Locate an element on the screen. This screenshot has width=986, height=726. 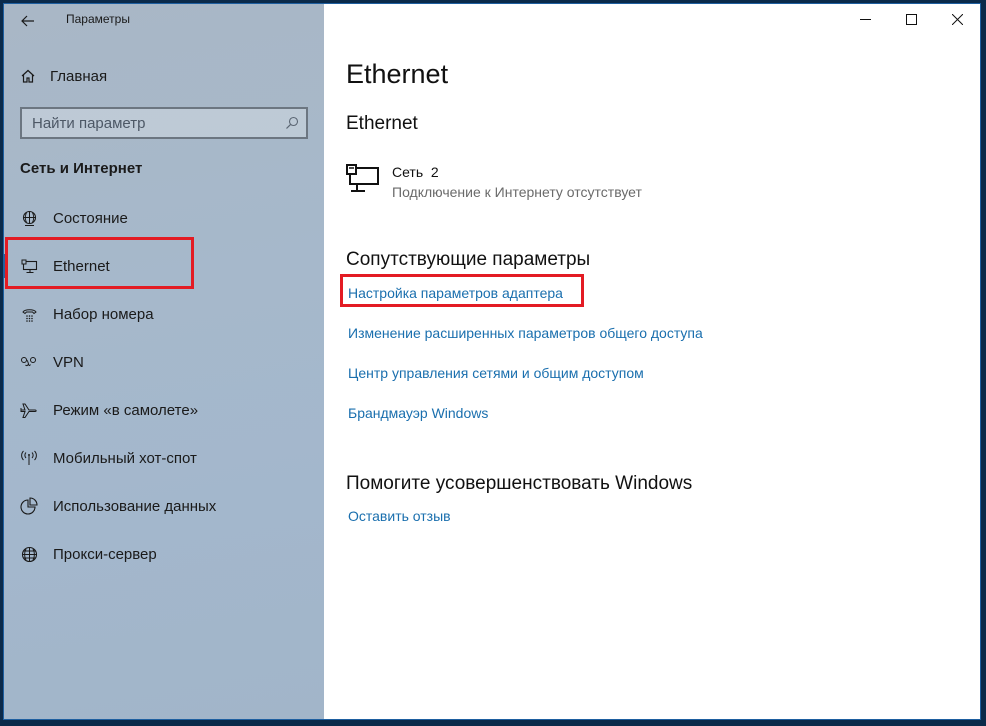
sidebar-item-status: Состояние is located at coordinates (164, 218).